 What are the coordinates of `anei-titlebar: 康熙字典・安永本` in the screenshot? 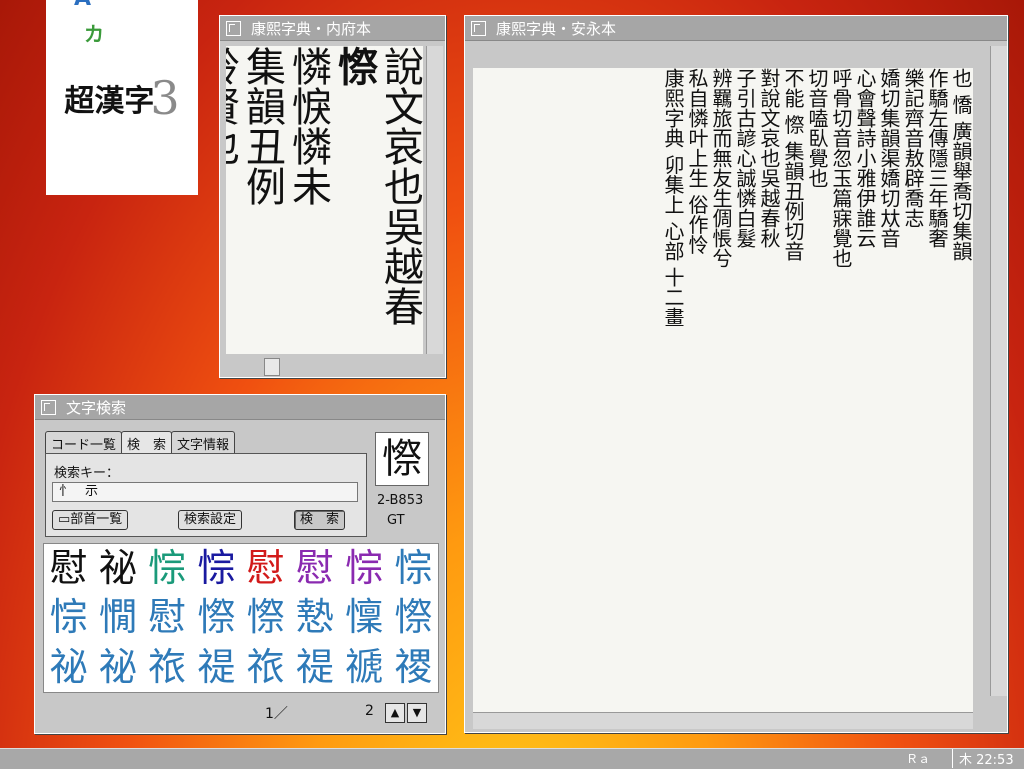 It's located at (736, 28).